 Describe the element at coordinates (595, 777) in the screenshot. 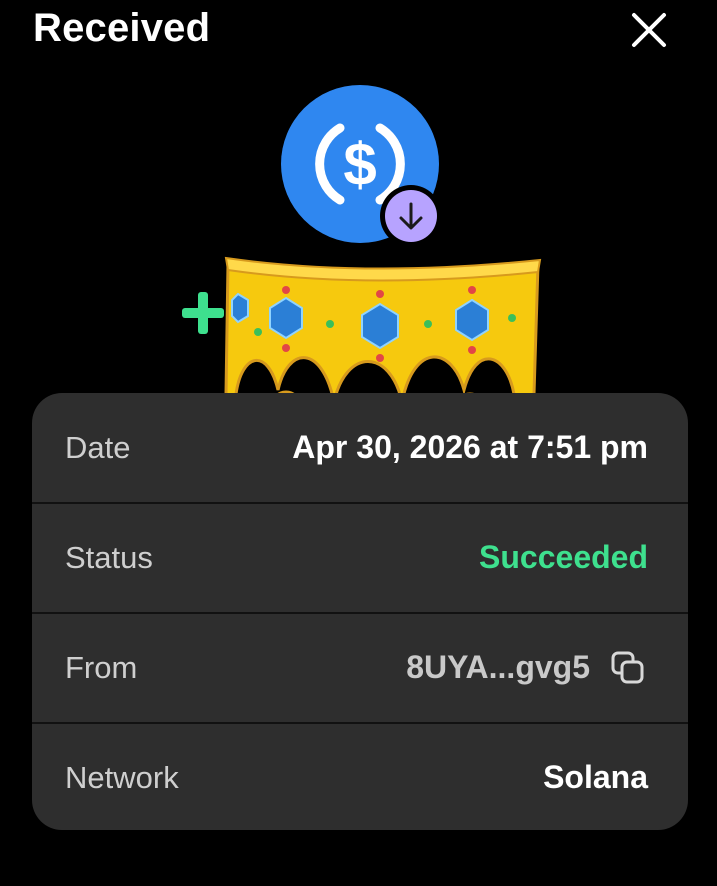

I see `network-value: Solana` at that location.